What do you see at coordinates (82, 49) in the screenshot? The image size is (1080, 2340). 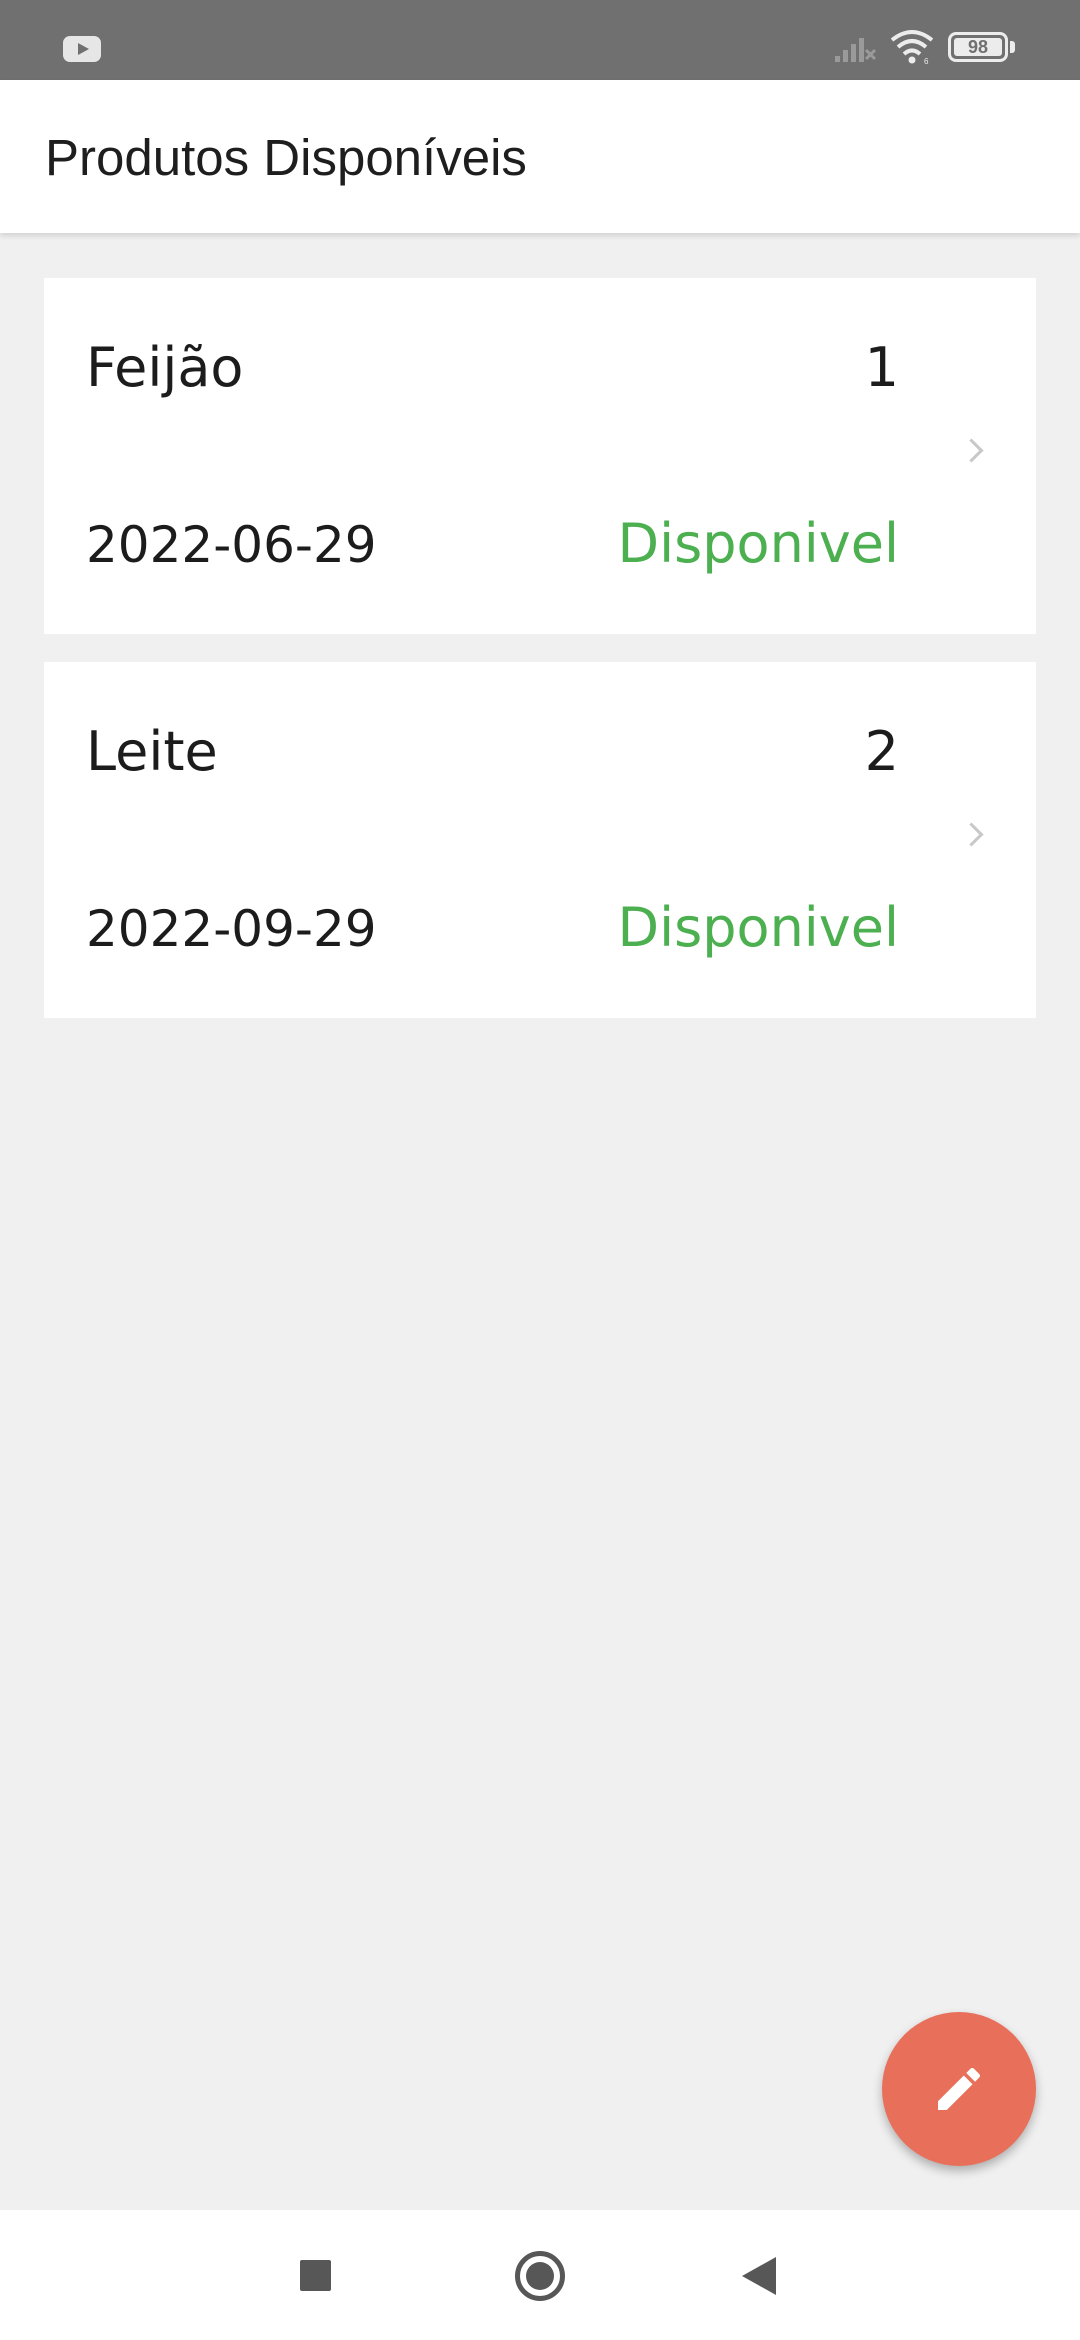 I see `youtube-icon` at bounding box center [82, 49].